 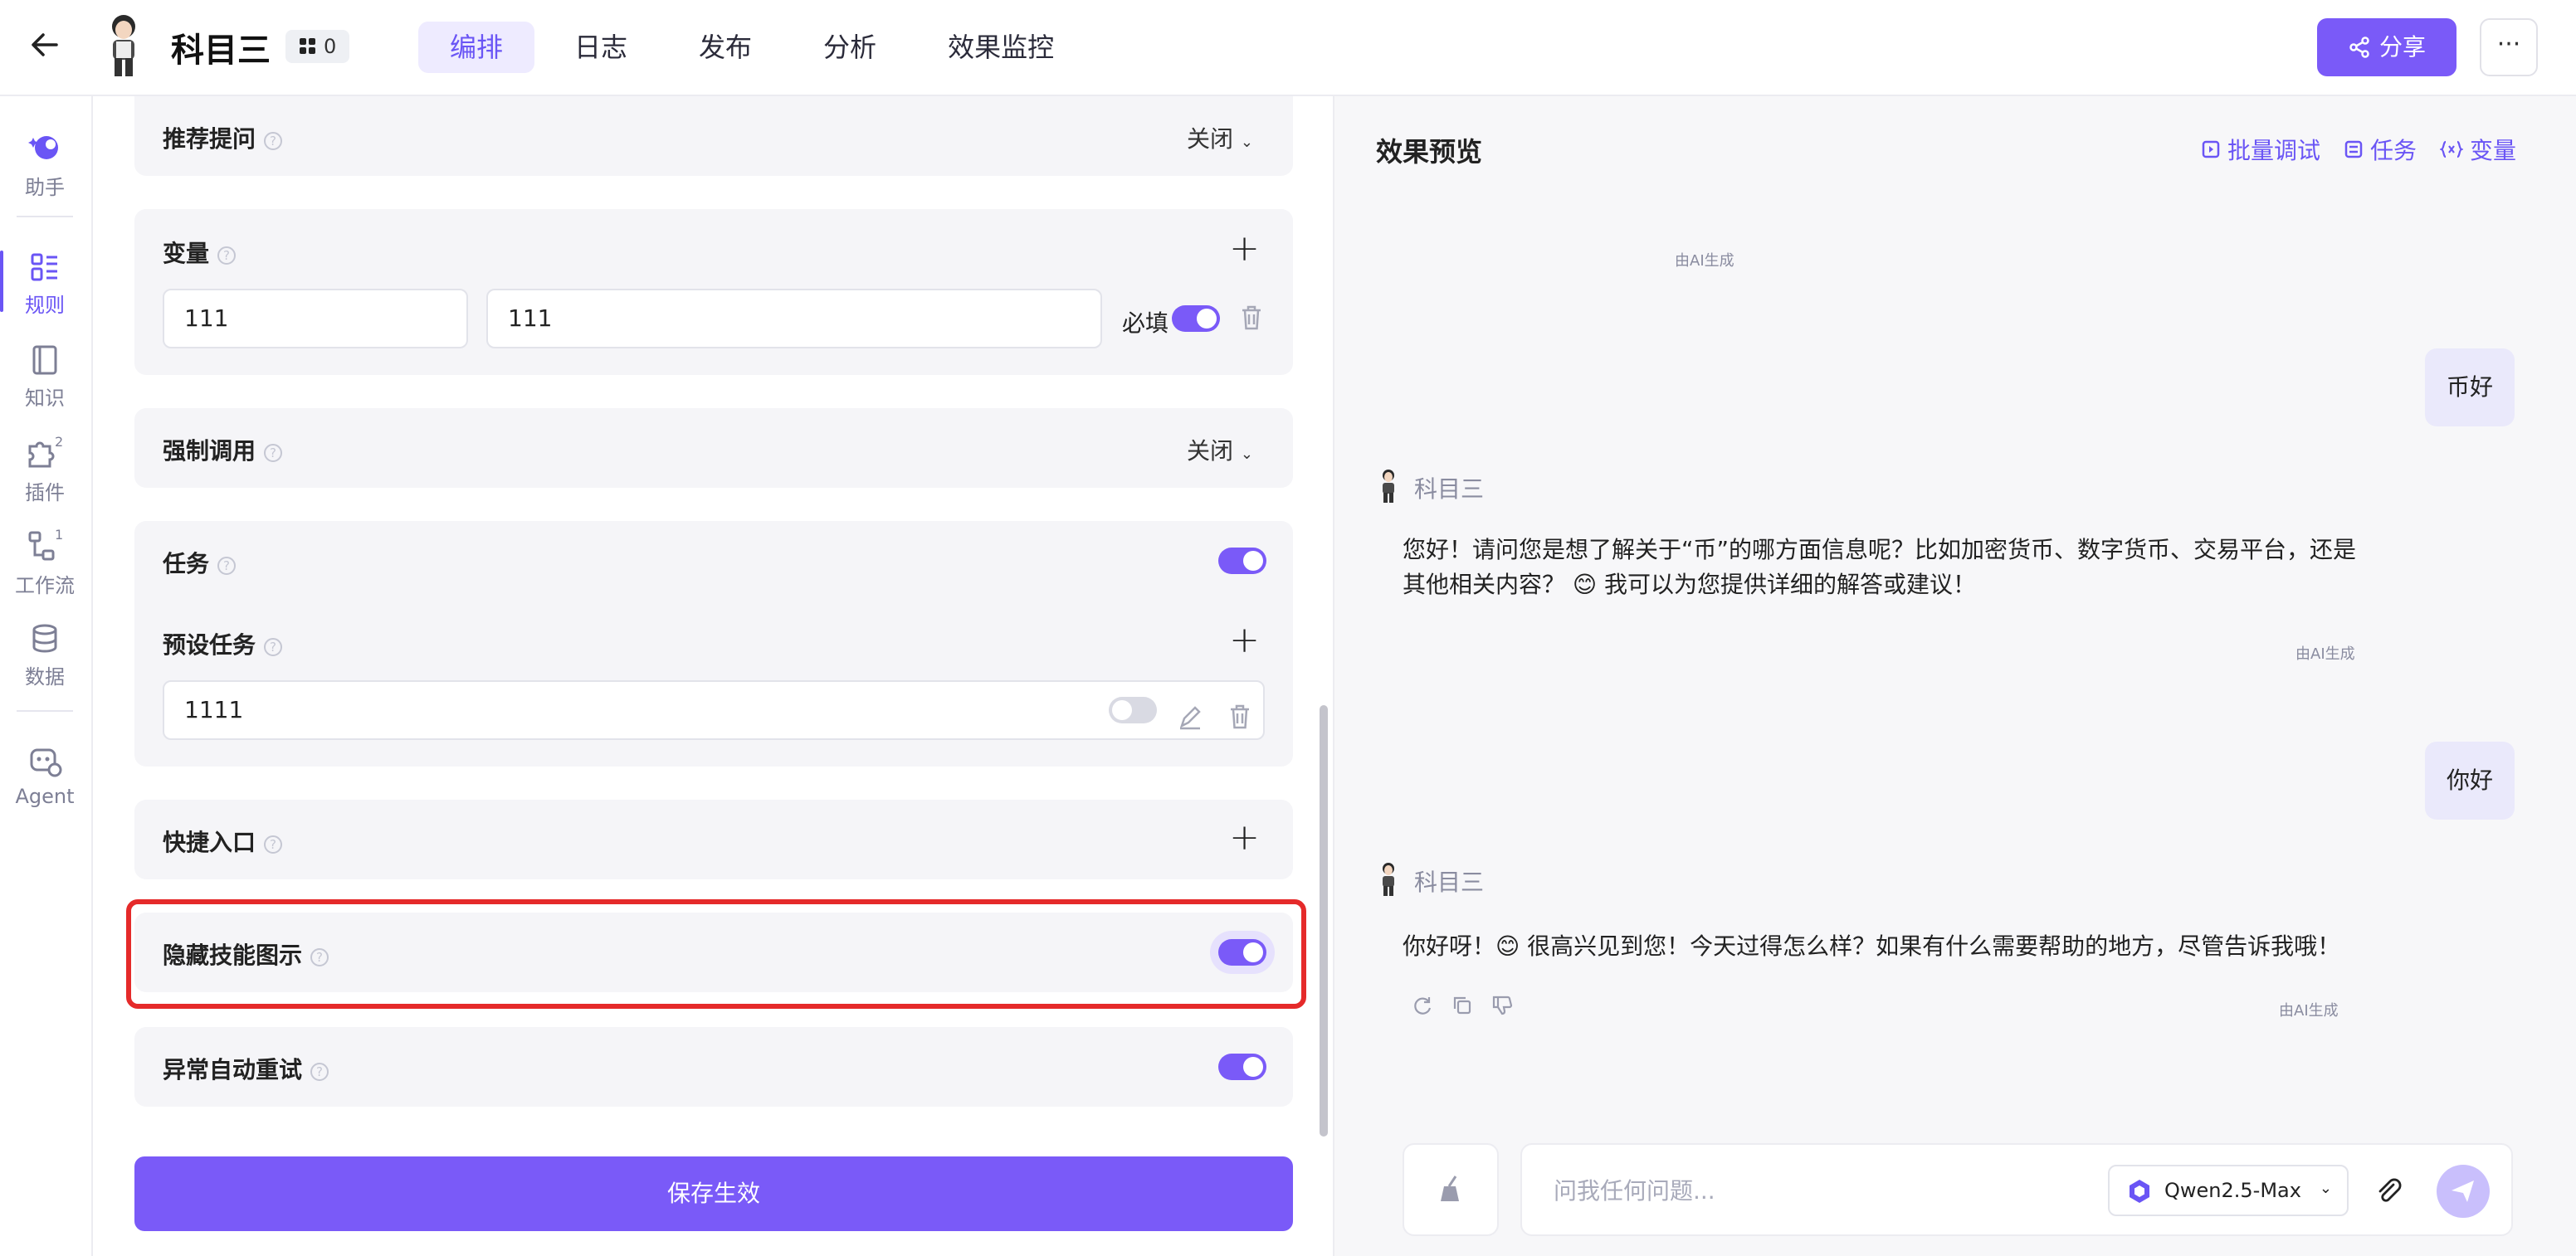 What do you see at coordinates (45, 216) in the screenshot?
I see `divider` at bounding box center [45, 216].